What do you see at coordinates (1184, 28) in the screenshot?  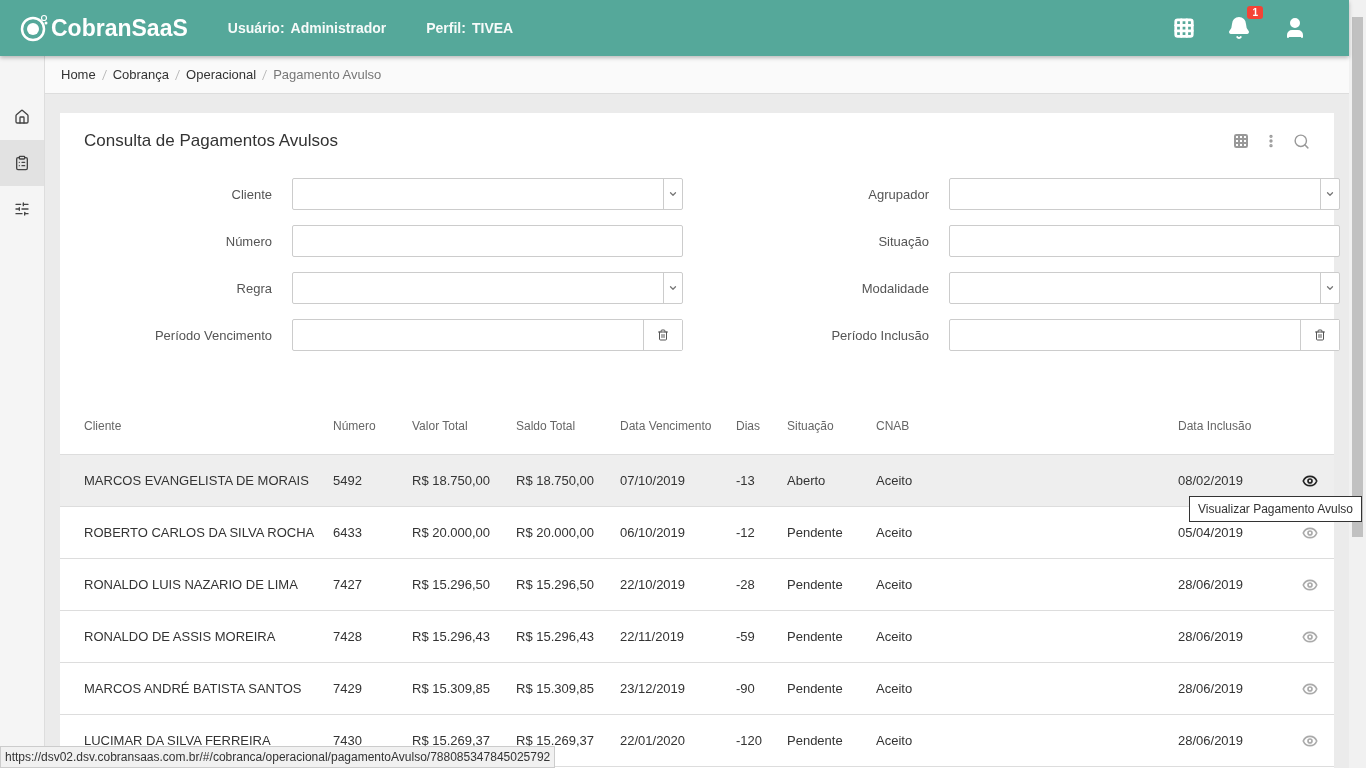 I see `apps-icon` at bounding box center [1184, 28].